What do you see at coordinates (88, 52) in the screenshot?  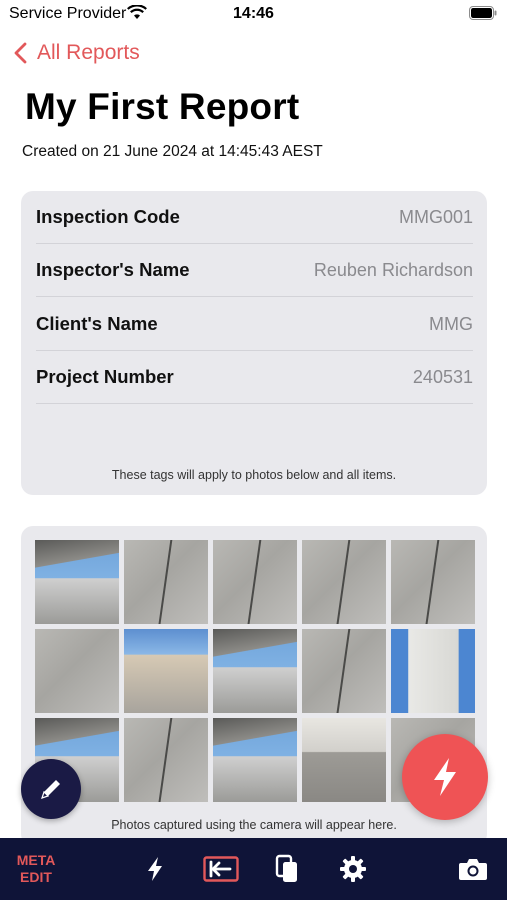 I see `back-label: All Reports` at bounding box center [88, 52].